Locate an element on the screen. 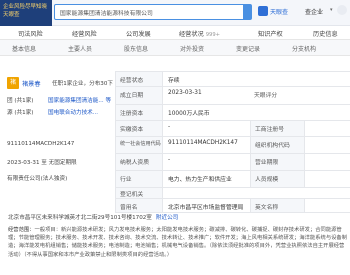  bottom-fade is located at coordinates (175, 270).